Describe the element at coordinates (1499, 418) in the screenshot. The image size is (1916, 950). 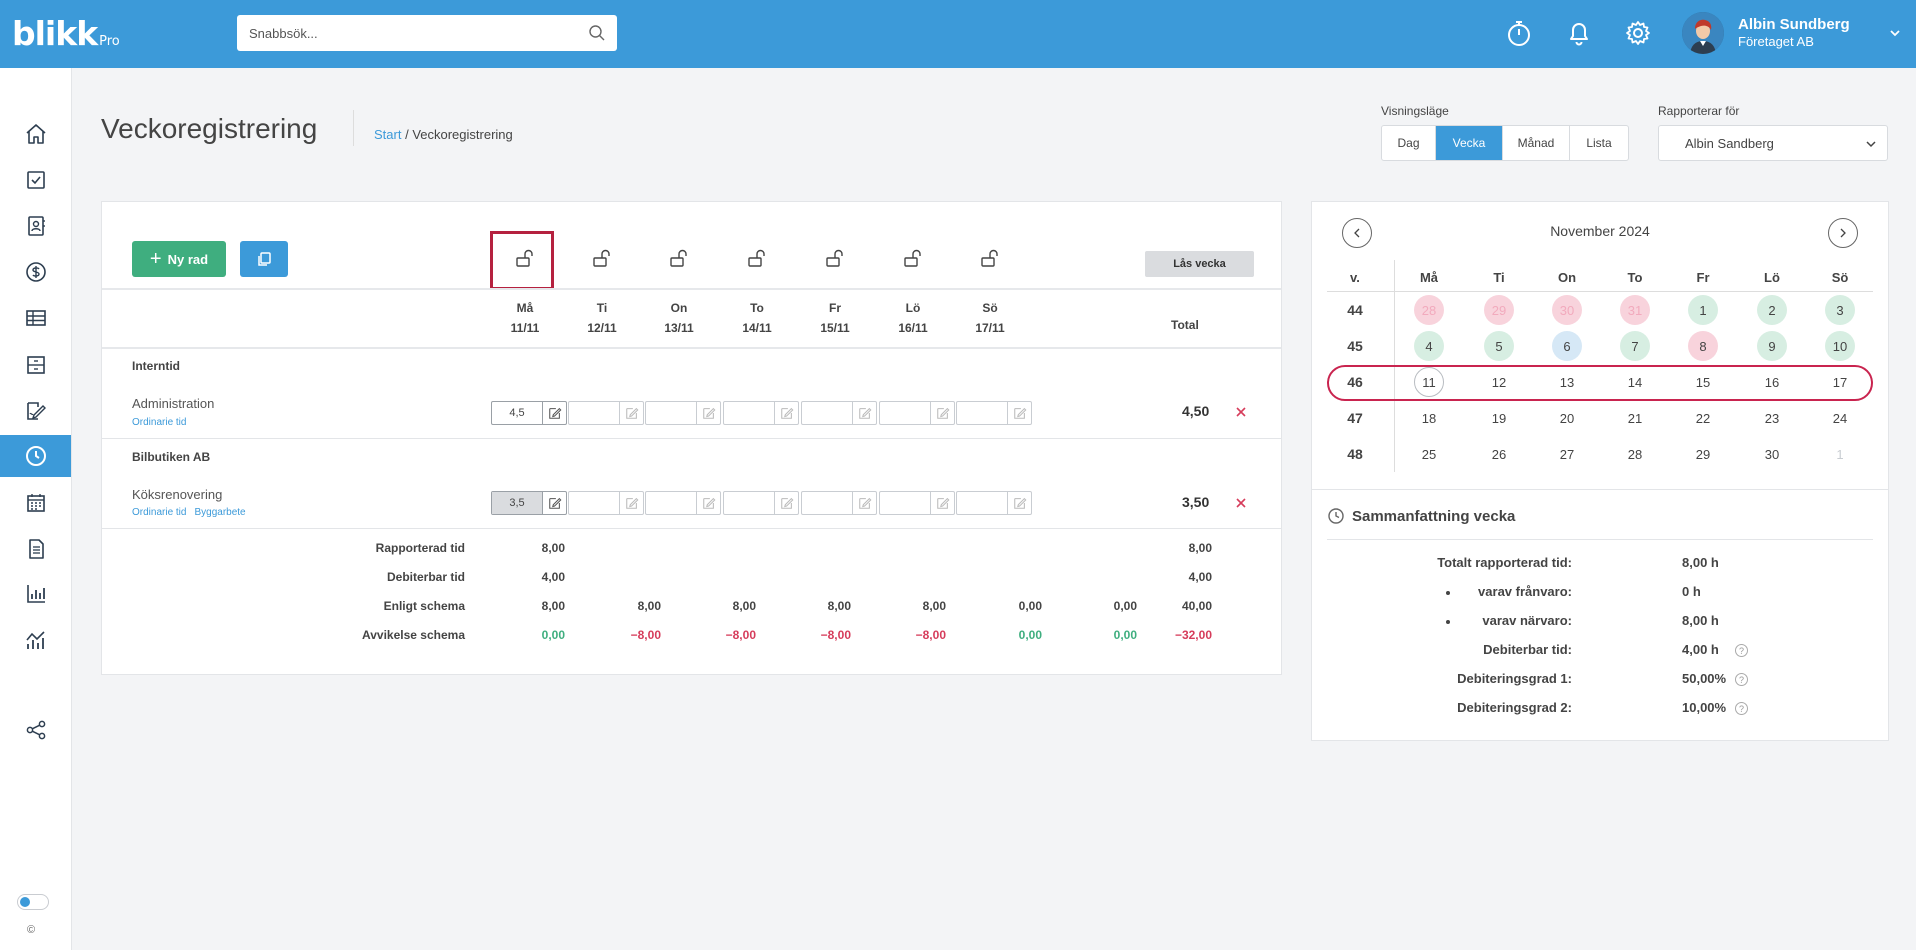
I see `calendar-day: 19` at that location.